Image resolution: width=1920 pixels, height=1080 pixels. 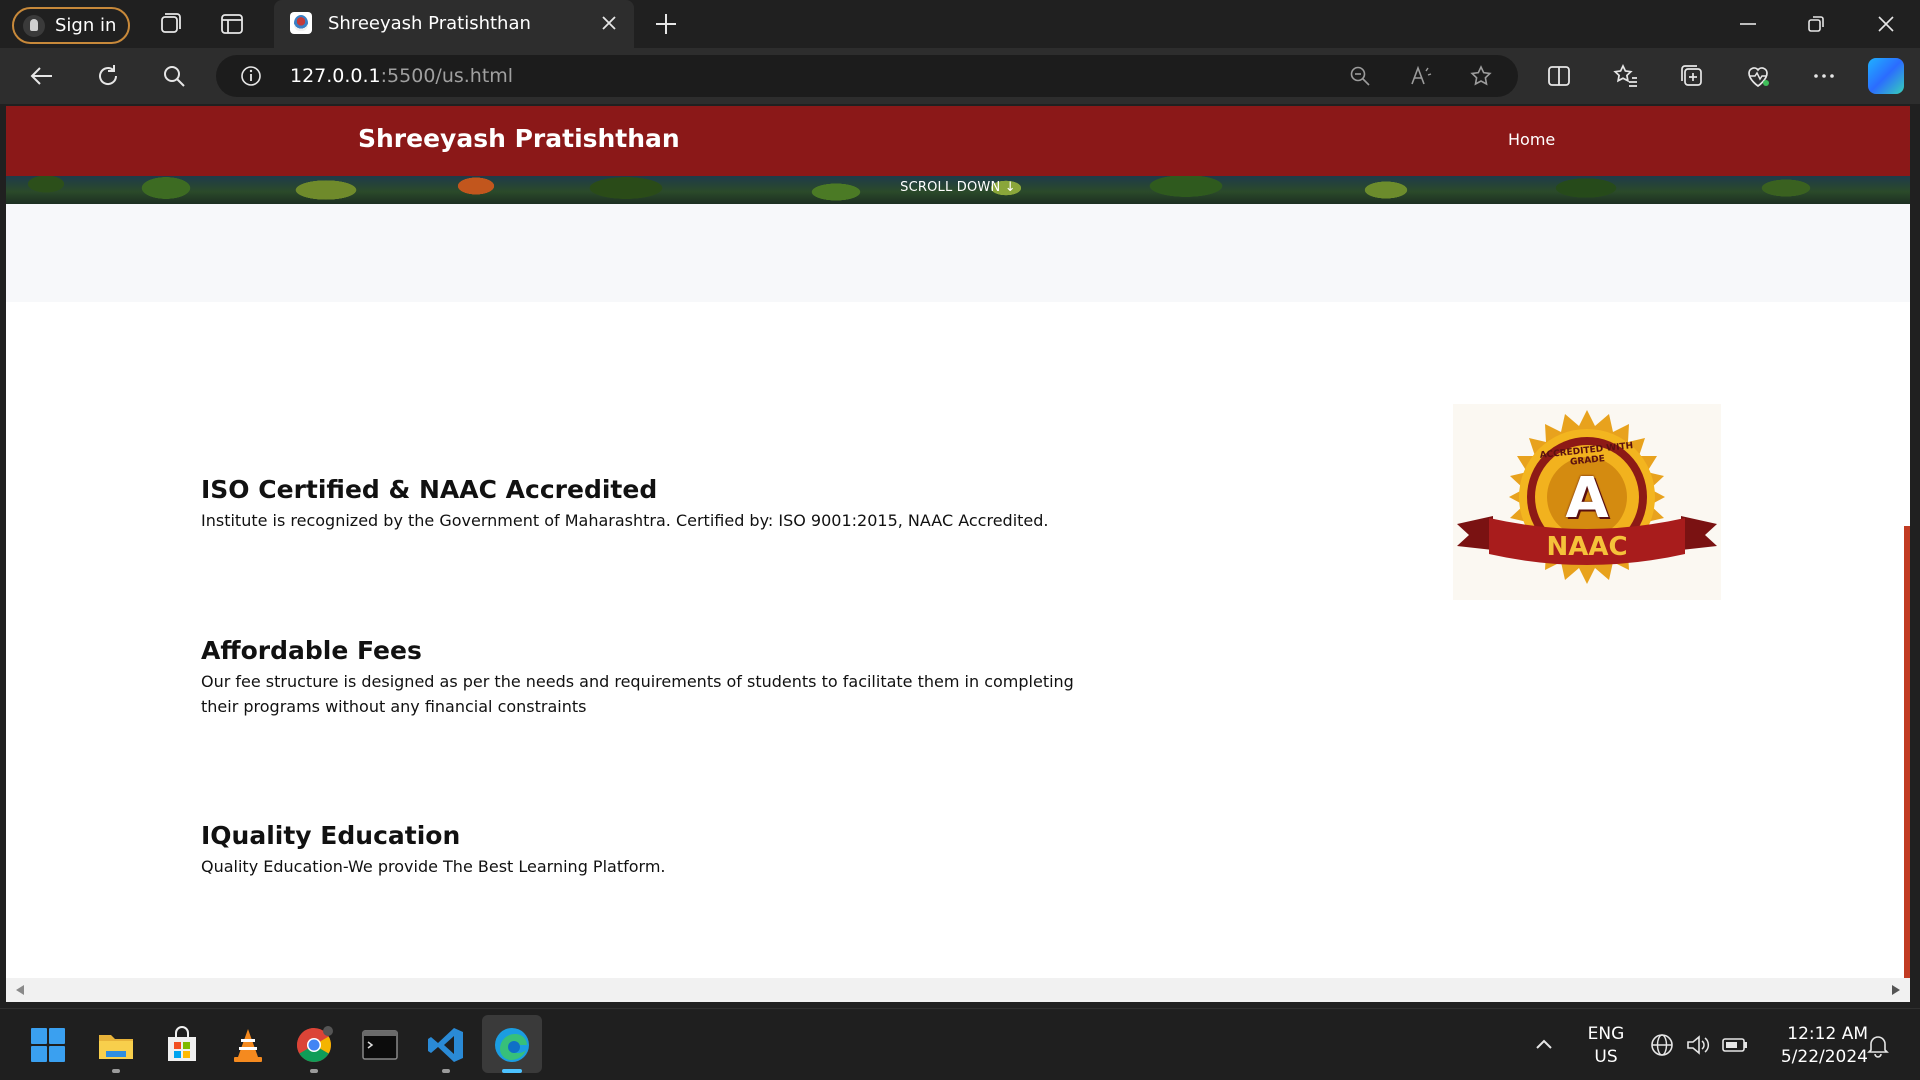 What do you see at coordinates (86, 25) in the screenshot?
I see `sign-in-label: Sign in` at bounding box center [86, 25].